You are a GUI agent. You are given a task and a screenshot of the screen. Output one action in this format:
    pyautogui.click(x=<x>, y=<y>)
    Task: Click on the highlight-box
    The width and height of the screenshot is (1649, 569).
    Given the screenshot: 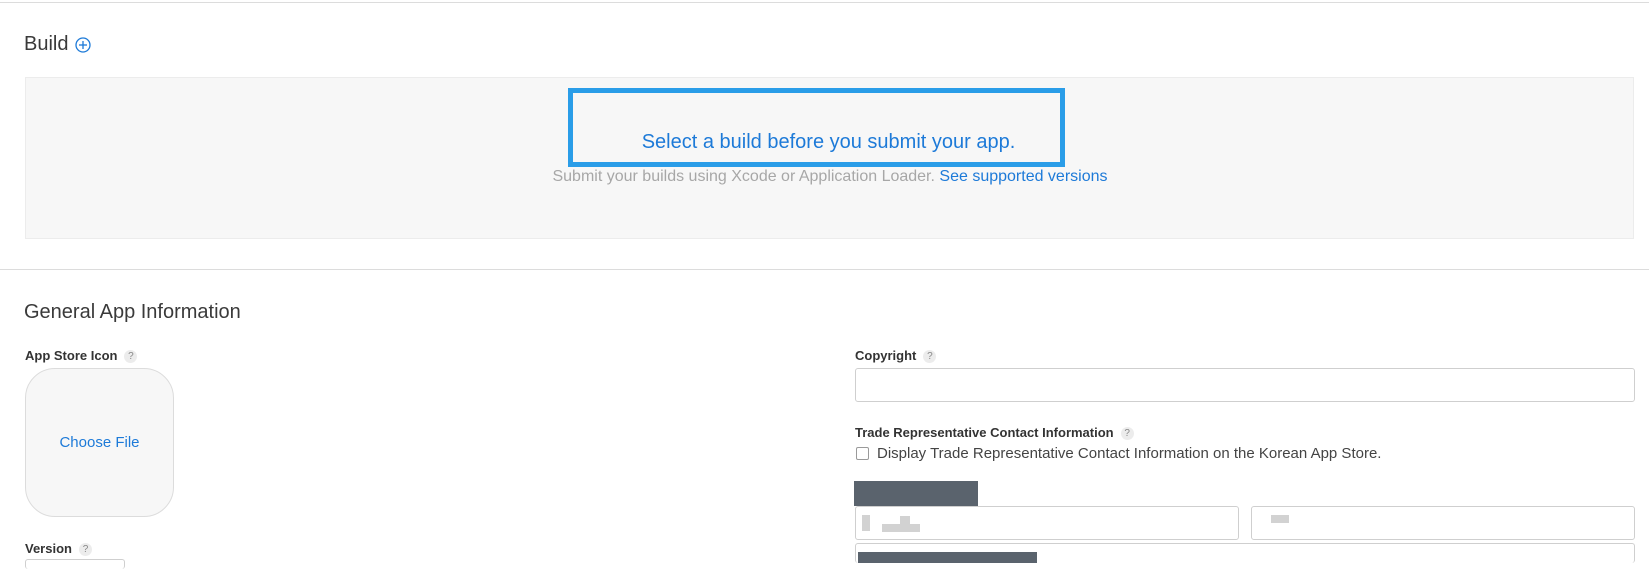 What is the action you would take?
    pyautogui.click(x=816, y=127)
    